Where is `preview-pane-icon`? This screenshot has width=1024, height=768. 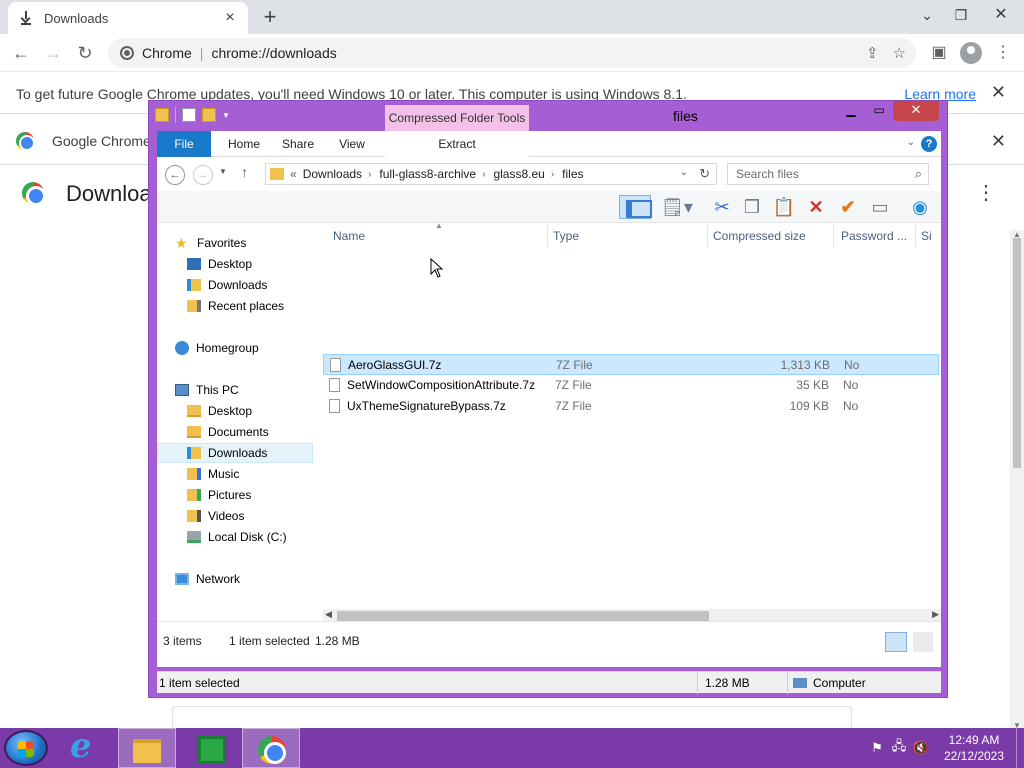
preview-pane-icon is located at coordinates (635, 207).